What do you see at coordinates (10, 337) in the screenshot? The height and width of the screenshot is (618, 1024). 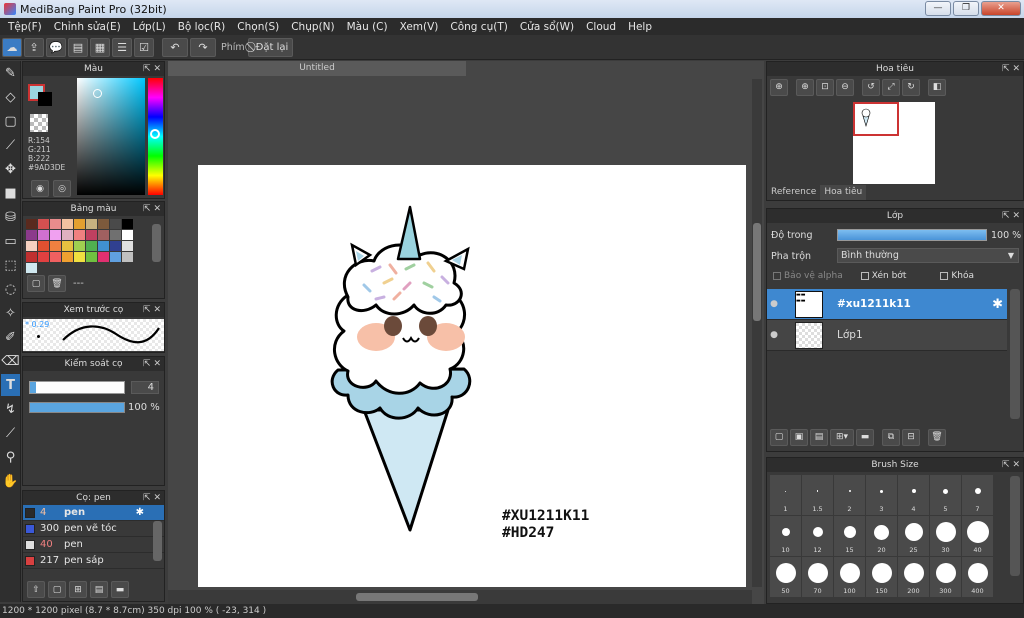 I see `select-pen-tool-icon: ✐` at bounding box center [10, 337].